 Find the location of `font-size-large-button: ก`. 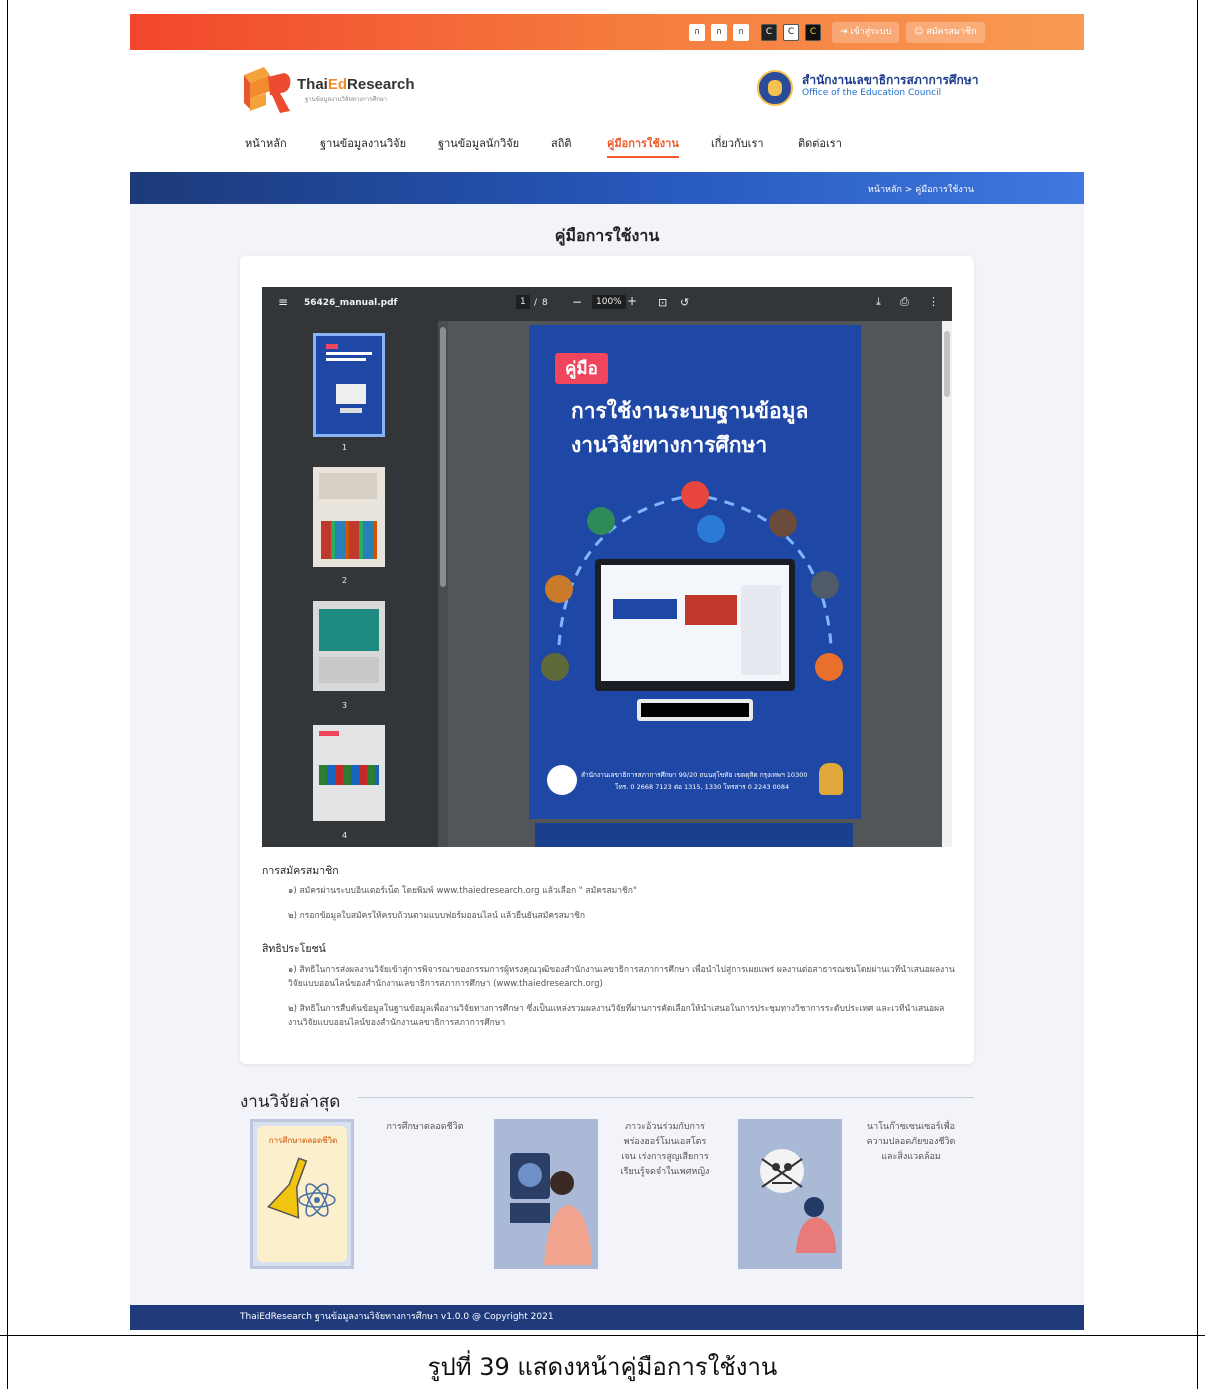

font-size-large-button: ก is located at coordinates (741, 32).